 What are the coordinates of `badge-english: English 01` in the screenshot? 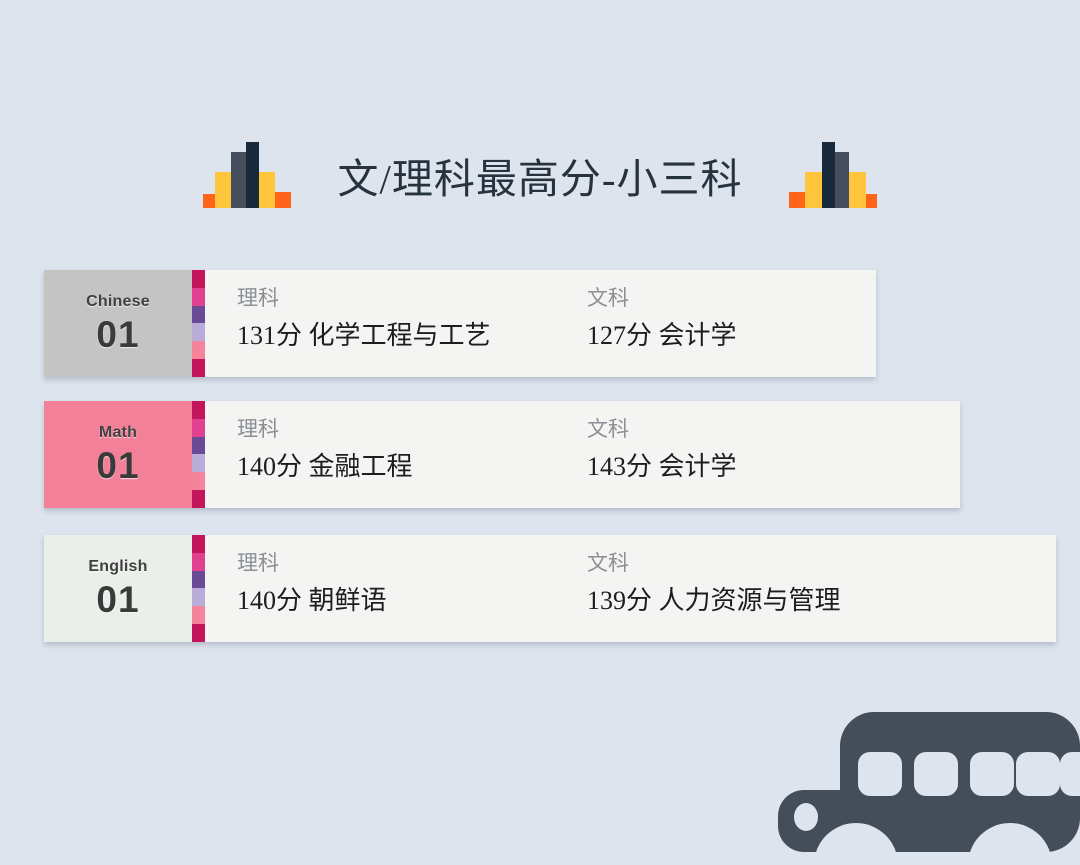 It's located at (118, 588).